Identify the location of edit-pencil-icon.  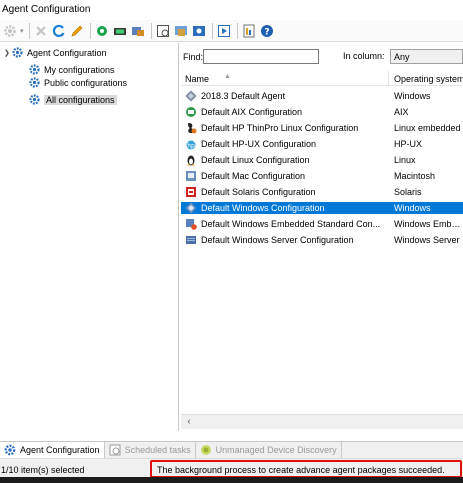
(77, 31).